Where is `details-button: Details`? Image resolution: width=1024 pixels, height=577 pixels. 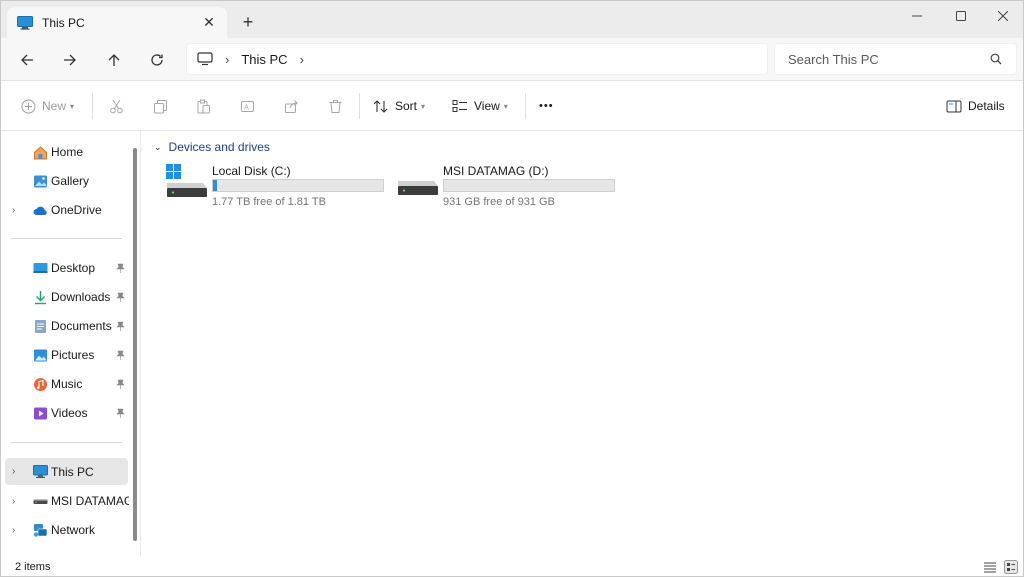
details-button: Details is located at coordinates (975, 106).